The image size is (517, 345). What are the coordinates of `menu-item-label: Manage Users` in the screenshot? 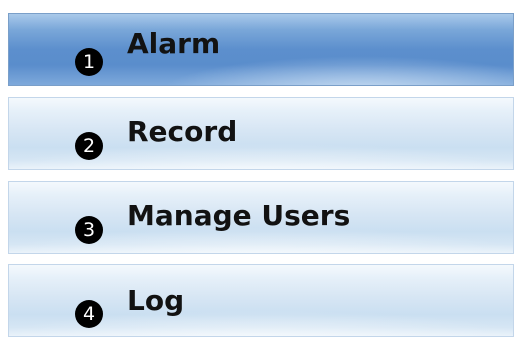 It's located at (239, 215).